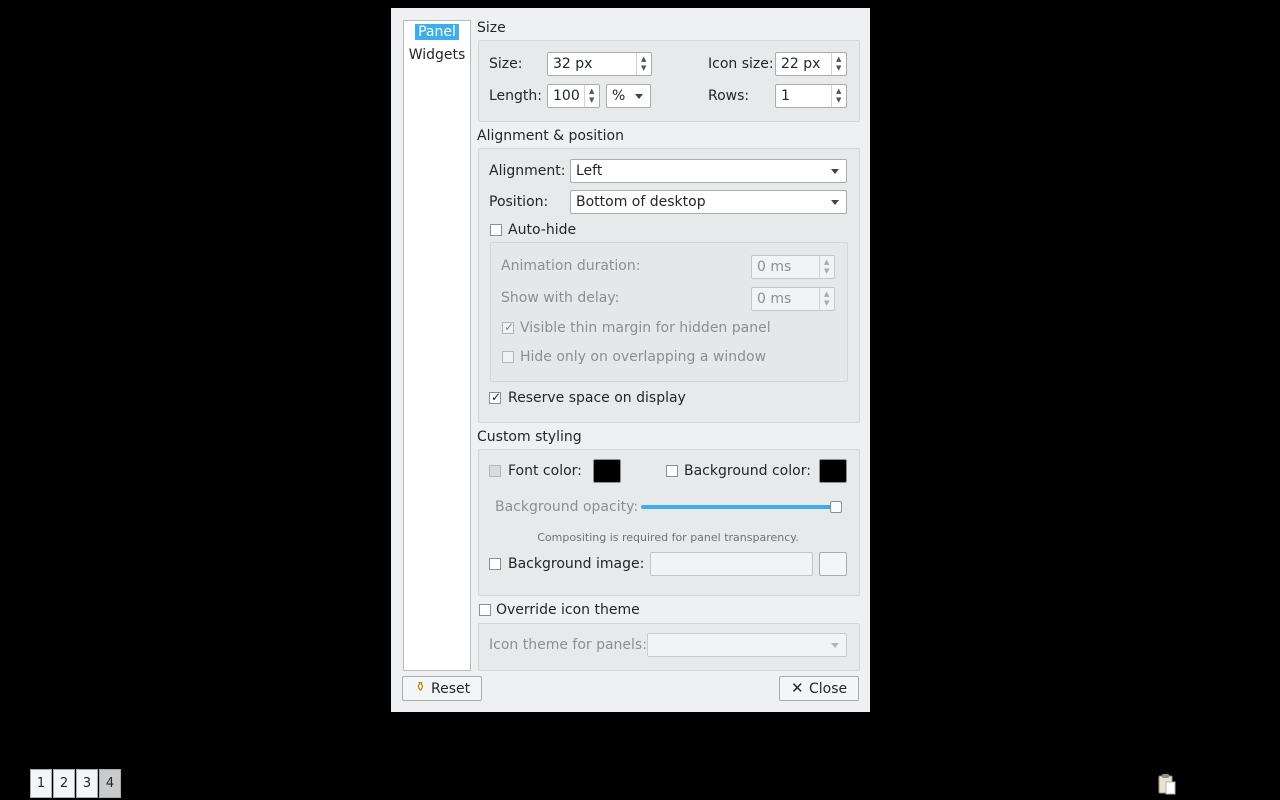  I want to click on bg-opacity-label: Background opacity:, so click(567, 507).